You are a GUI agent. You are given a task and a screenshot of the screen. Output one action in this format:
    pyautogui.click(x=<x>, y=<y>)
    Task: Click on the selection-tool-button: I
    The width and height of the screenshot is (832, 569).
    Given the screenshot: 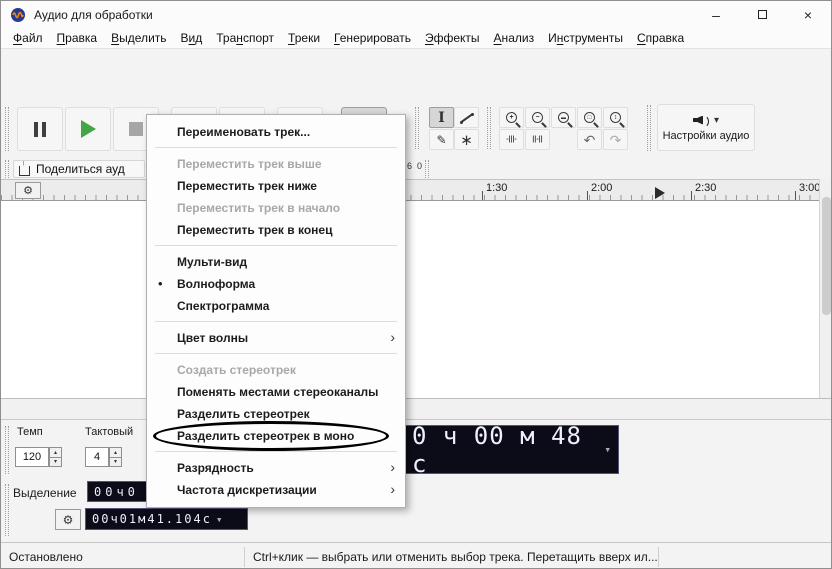 What is the action you would take?
    pyautogui.click(x=441, y=117)
    